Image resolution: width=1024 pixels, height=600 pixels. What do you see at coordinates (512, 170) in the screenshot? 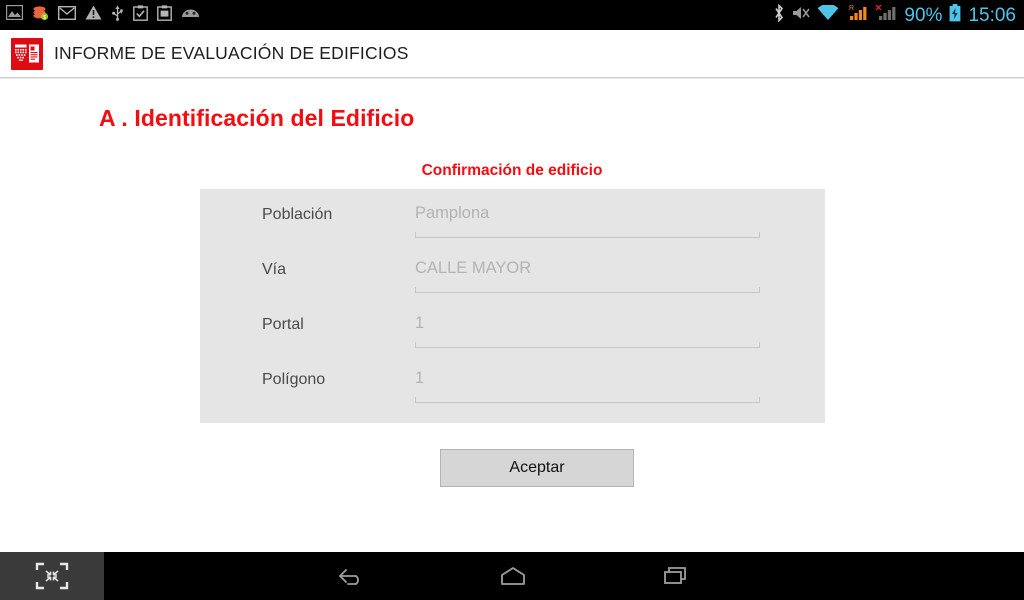
I see `form-subtitle: Confirmación de edificio` at bounding box center [512, 170].